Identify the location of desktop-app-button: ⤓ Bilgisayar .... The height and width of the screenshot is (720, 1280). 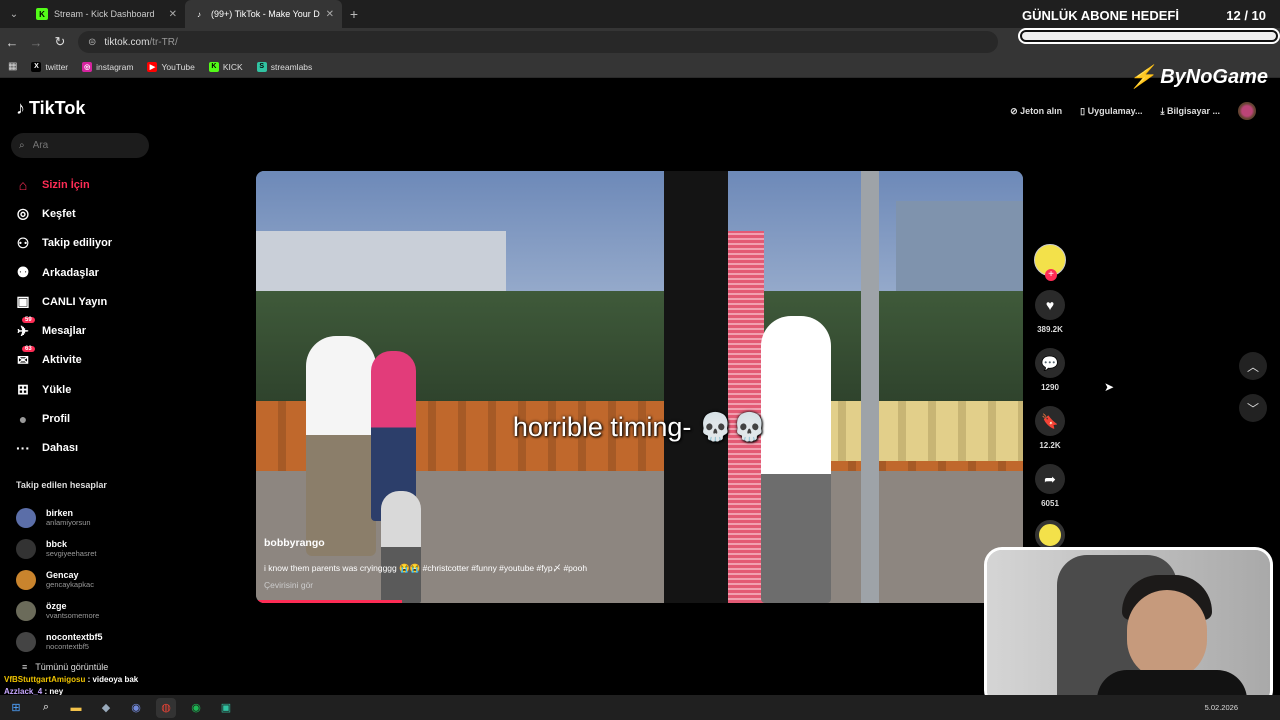
(1190, 111).